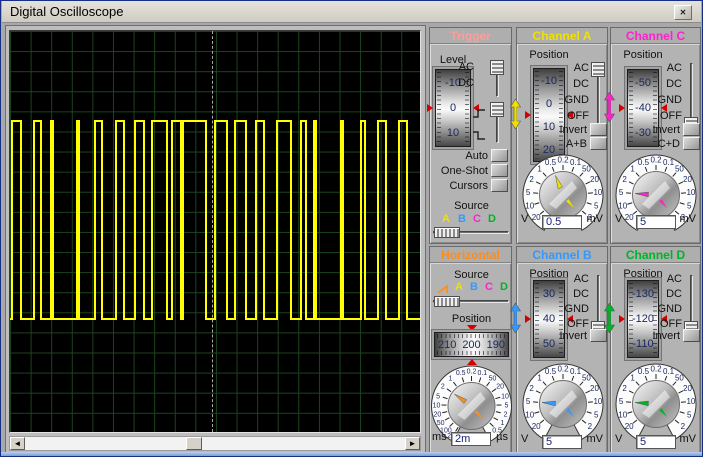  Describe the element at coordinates (497, 79) in the screenshot. I see `trigger-coupling-switch` at that location.